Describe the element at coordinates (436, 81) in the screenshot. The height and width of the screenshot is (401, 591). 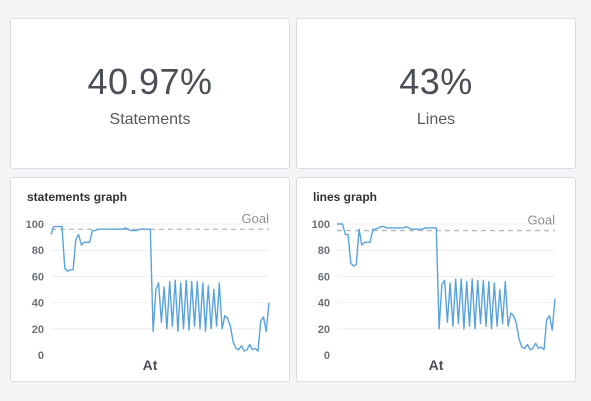
I see `lines-percentage: 43%` at that location.